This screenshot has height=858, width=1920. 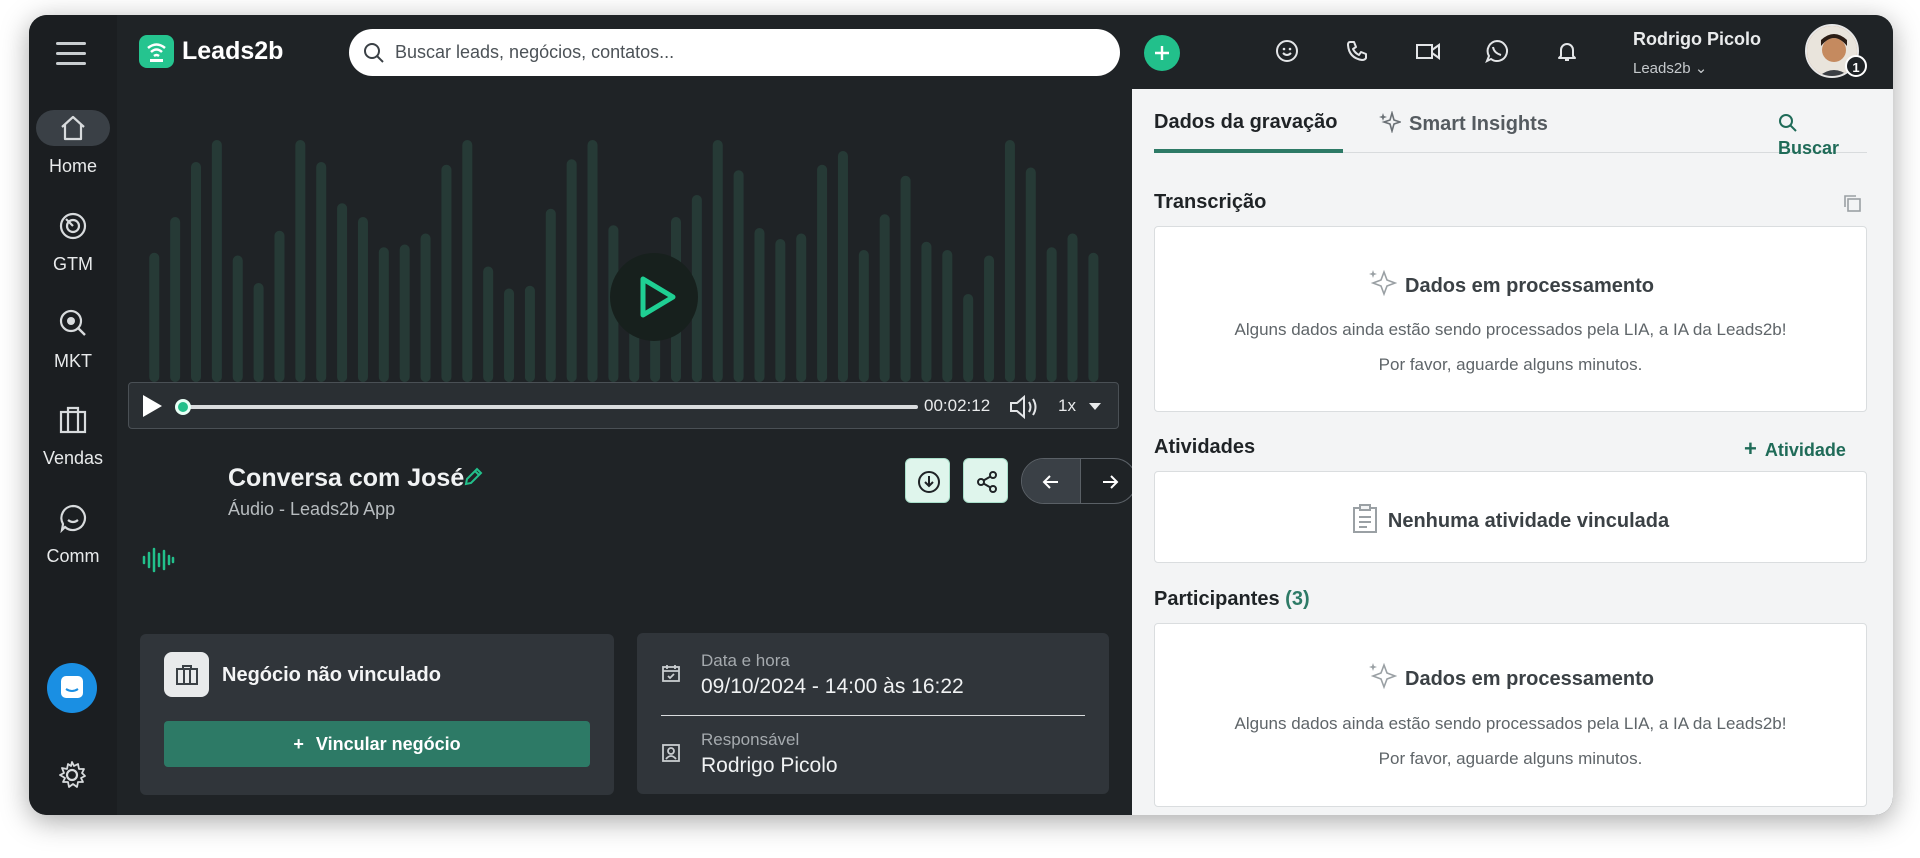 I want to click on sidebar: Home GTM MKT Vendas Comm, so click(x=73, y=415).